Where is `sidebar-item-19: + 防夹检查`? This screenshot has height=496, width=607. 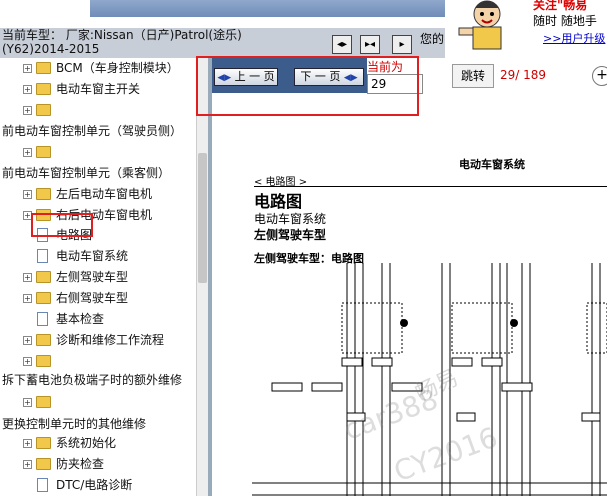
sidebar-item-19: + 防夹检查 is located at coordinates (98, 464).